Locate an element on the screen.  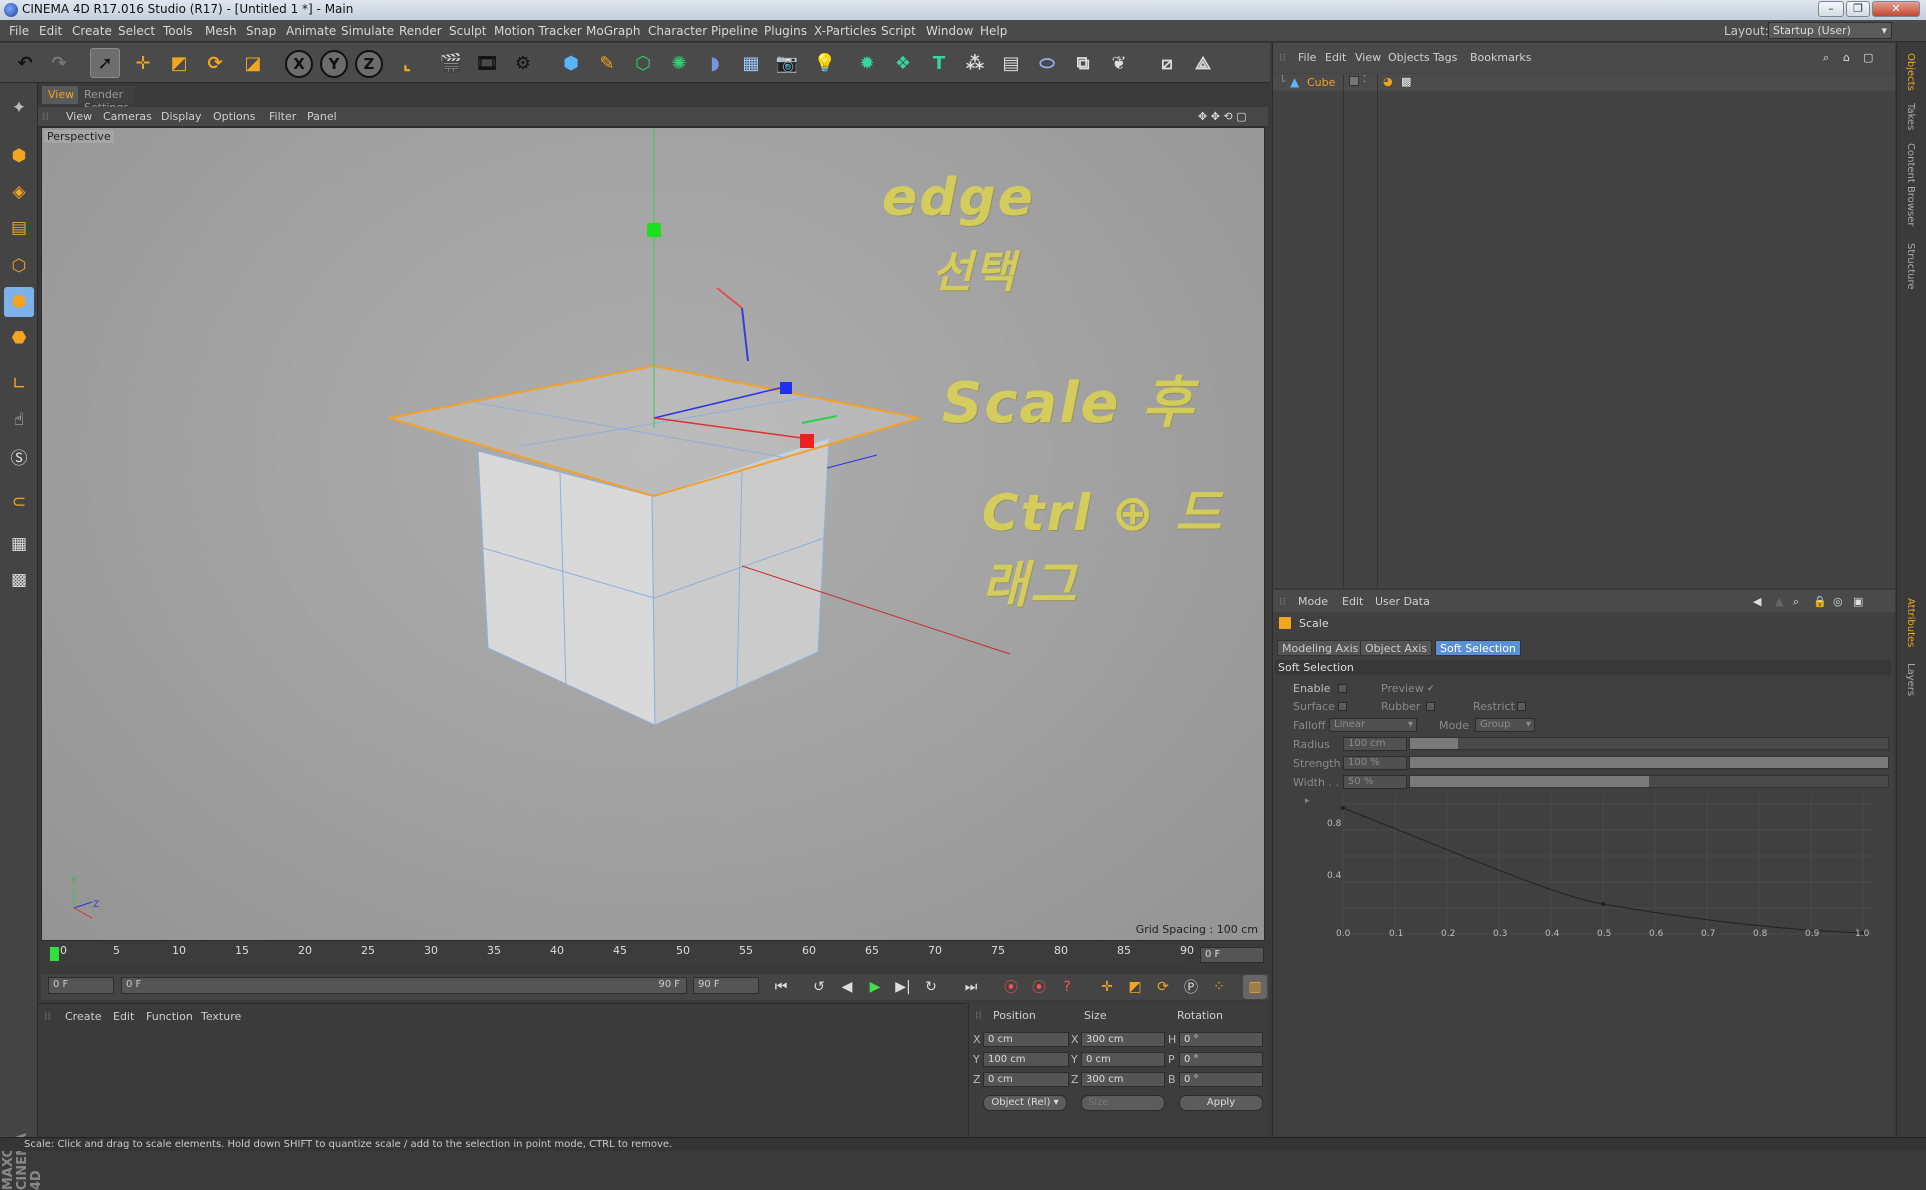
minimize-button: – is located at coordinates (1831, 9).